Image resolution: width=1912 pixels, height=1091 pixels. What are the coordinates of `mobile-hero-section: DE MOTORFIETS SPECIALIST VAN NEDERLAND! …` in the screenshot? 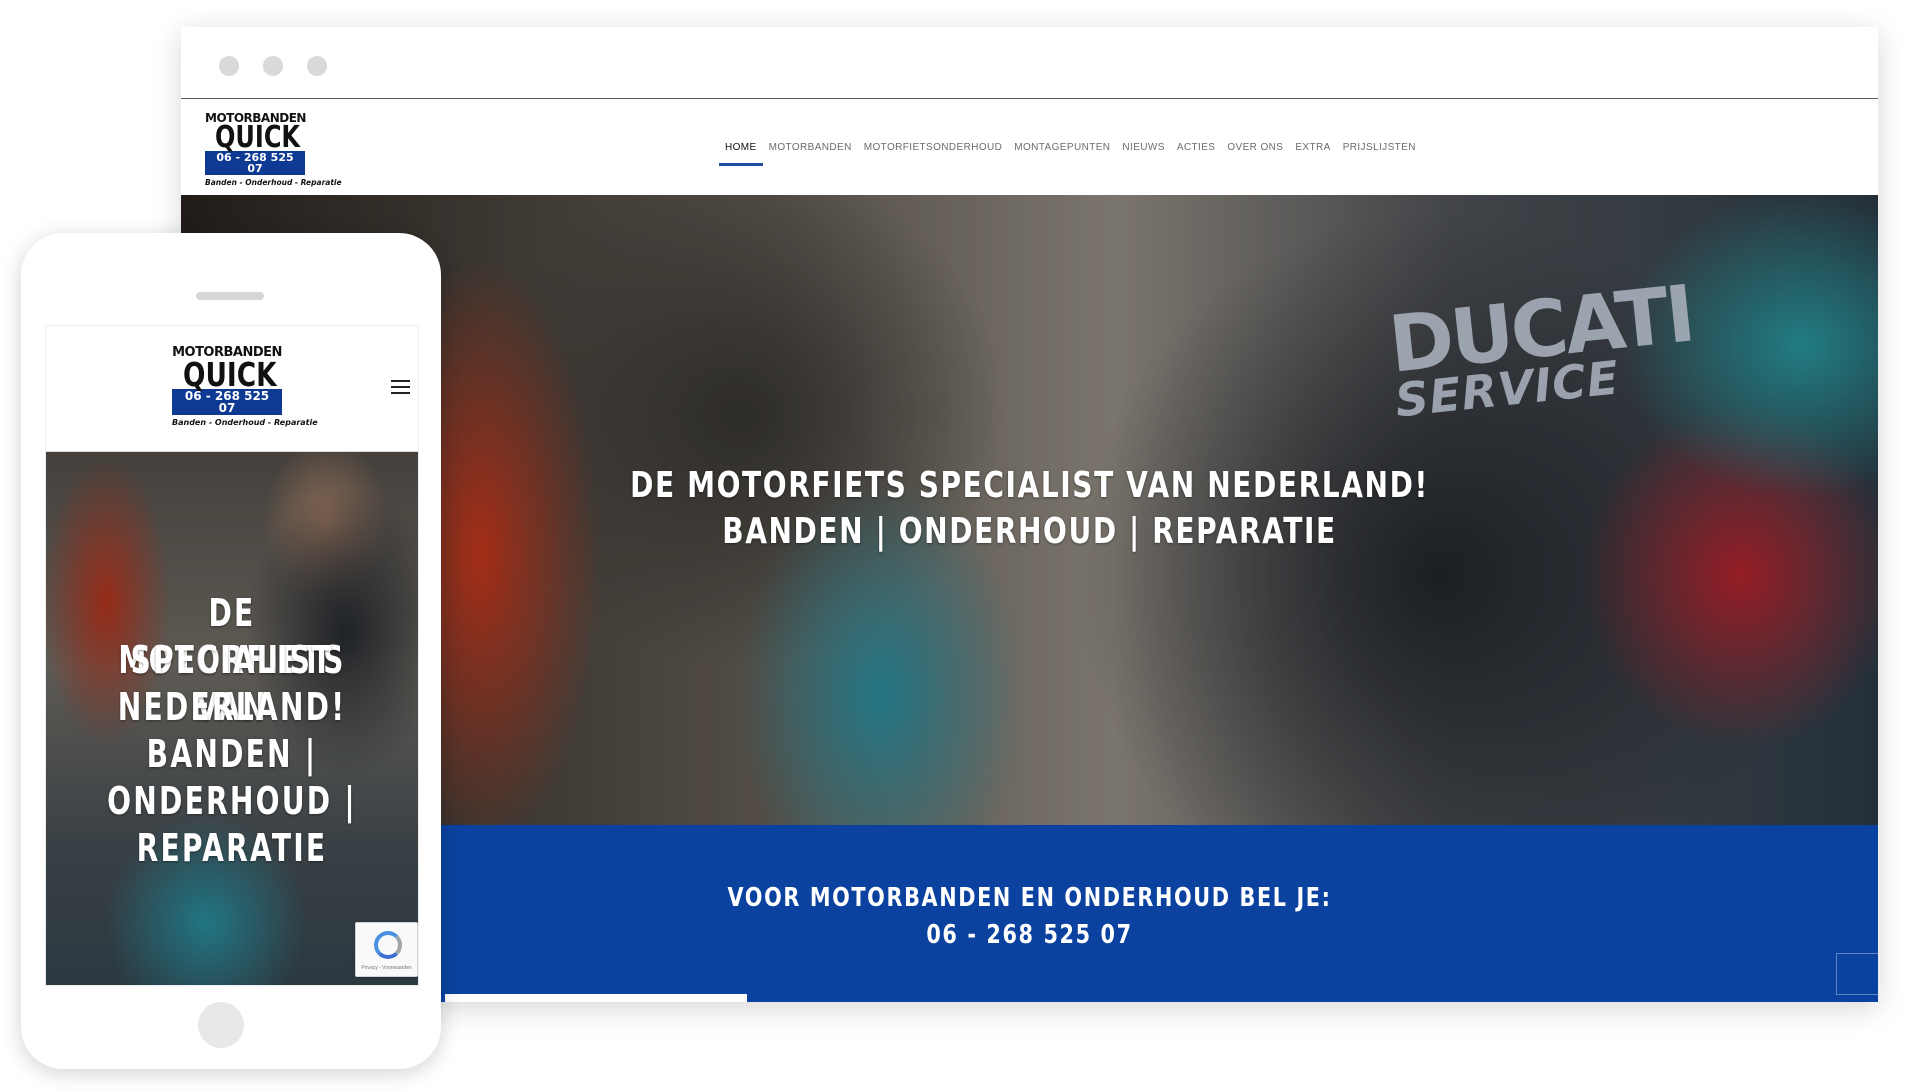 It's located at (232, 718).